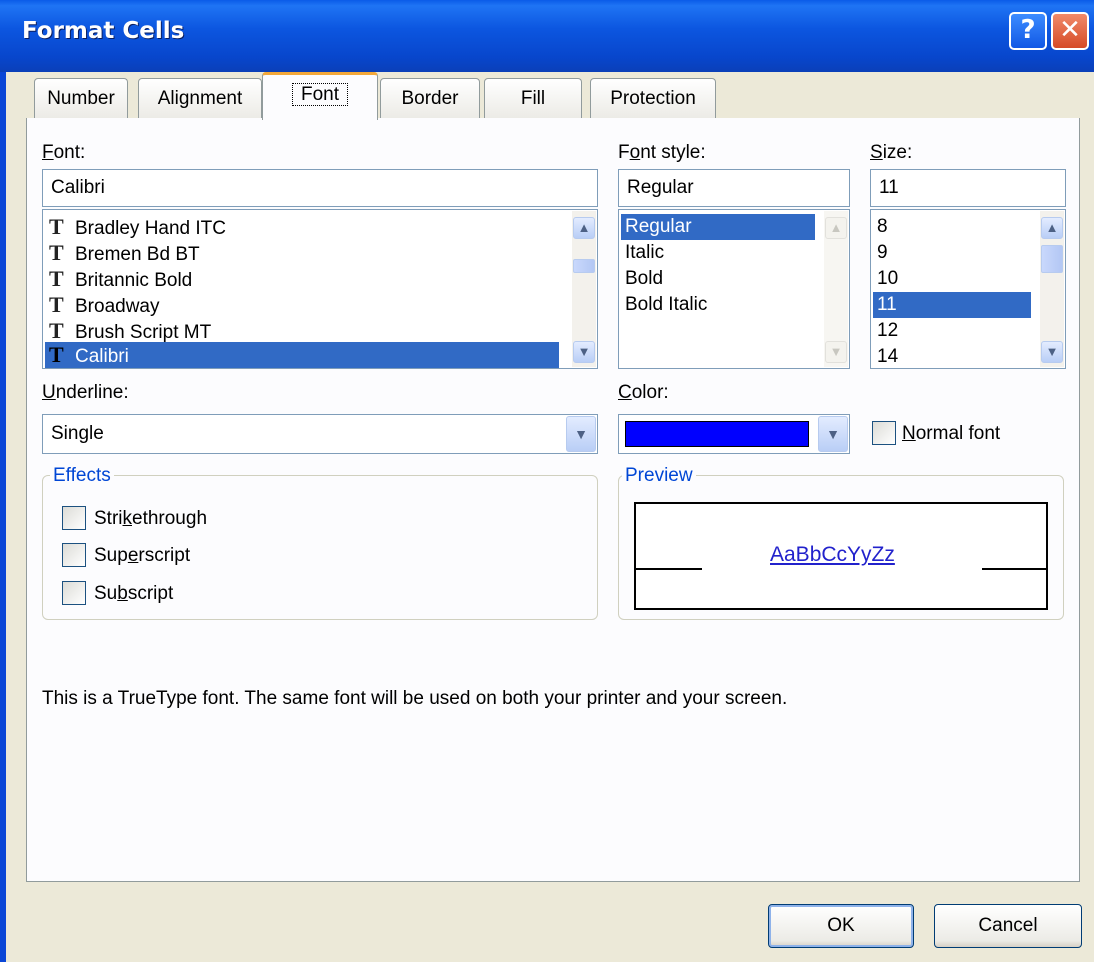  What do you see at coordinates (880, 253) in the screenshot?
I see `list-item: 9` at bounding box center [880, 253].